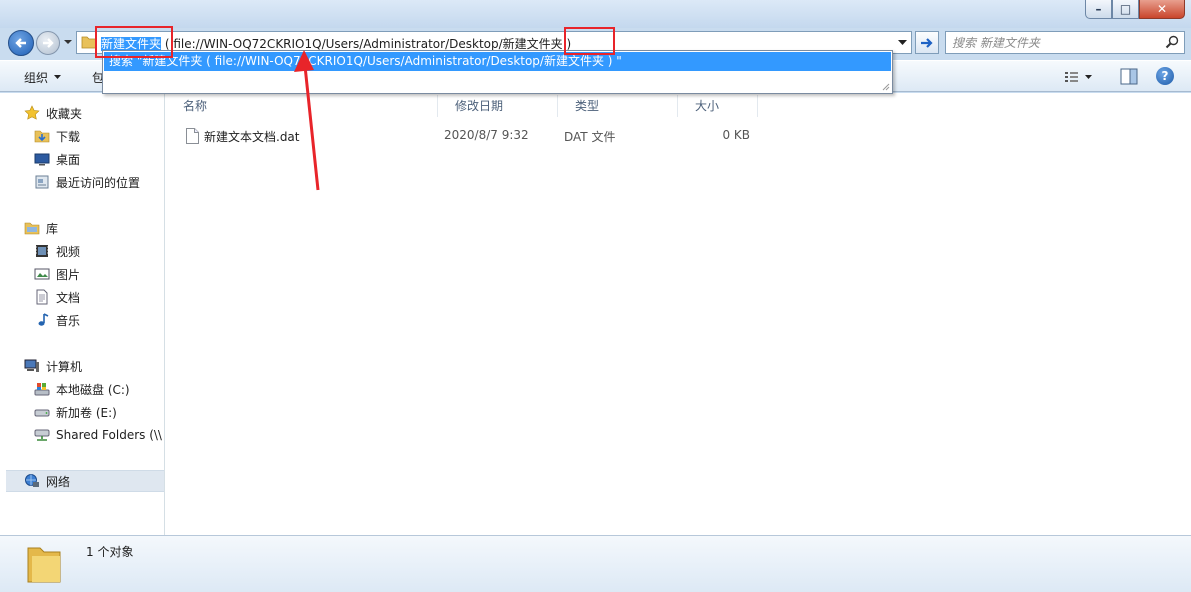  Describe the element at coordinates (99, 251) in the screenshot. I see `sidebar-item-videos: 视频` at that location.